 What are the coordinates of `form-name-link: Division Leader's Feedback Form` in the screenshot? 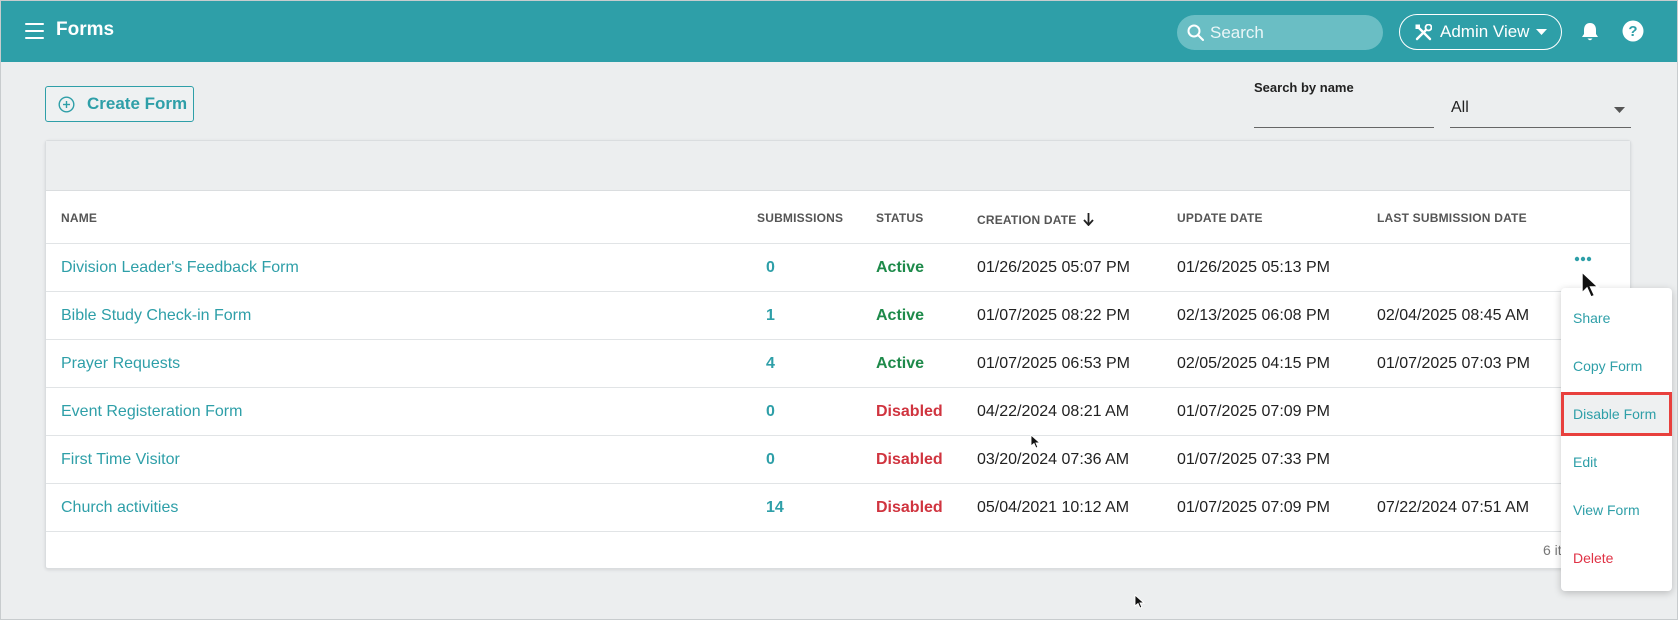 It's located at (180, 268).